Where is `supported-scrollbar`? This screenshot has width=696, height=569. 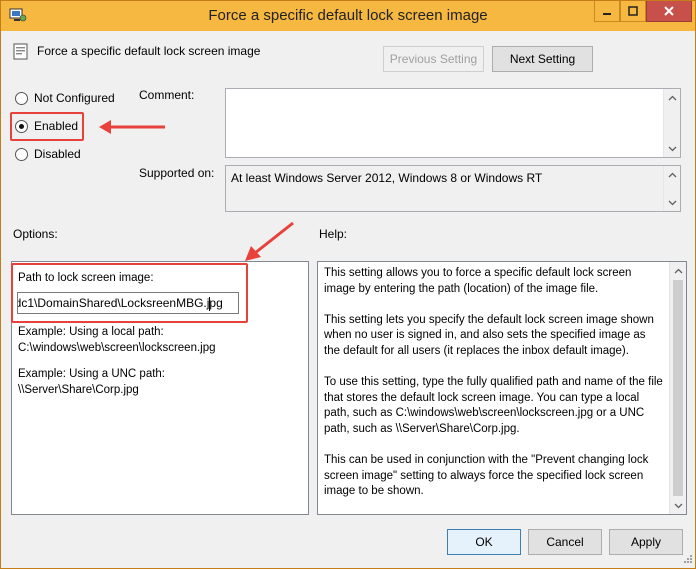
supported-scrollbar is located at coordinates (671, 188).